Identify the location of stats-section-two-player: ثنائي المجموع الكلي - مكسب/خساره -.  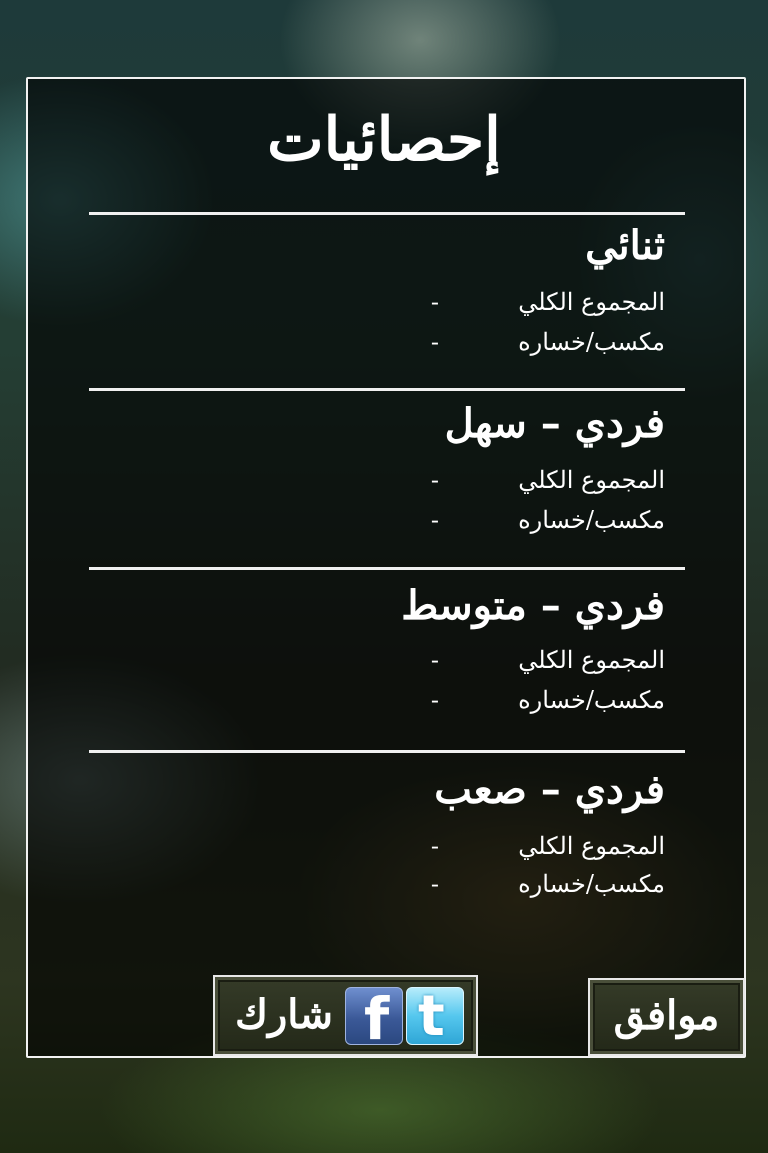
(387, 302).